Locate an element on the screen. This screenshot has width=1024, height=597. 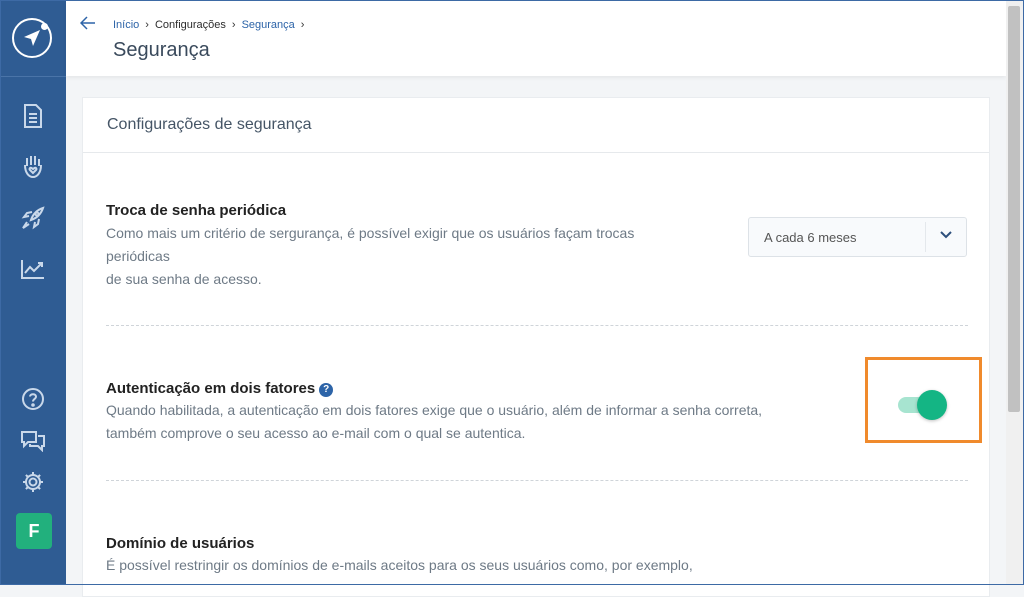
card-title: Configurações de segurança is located at coordinates (209, 124).